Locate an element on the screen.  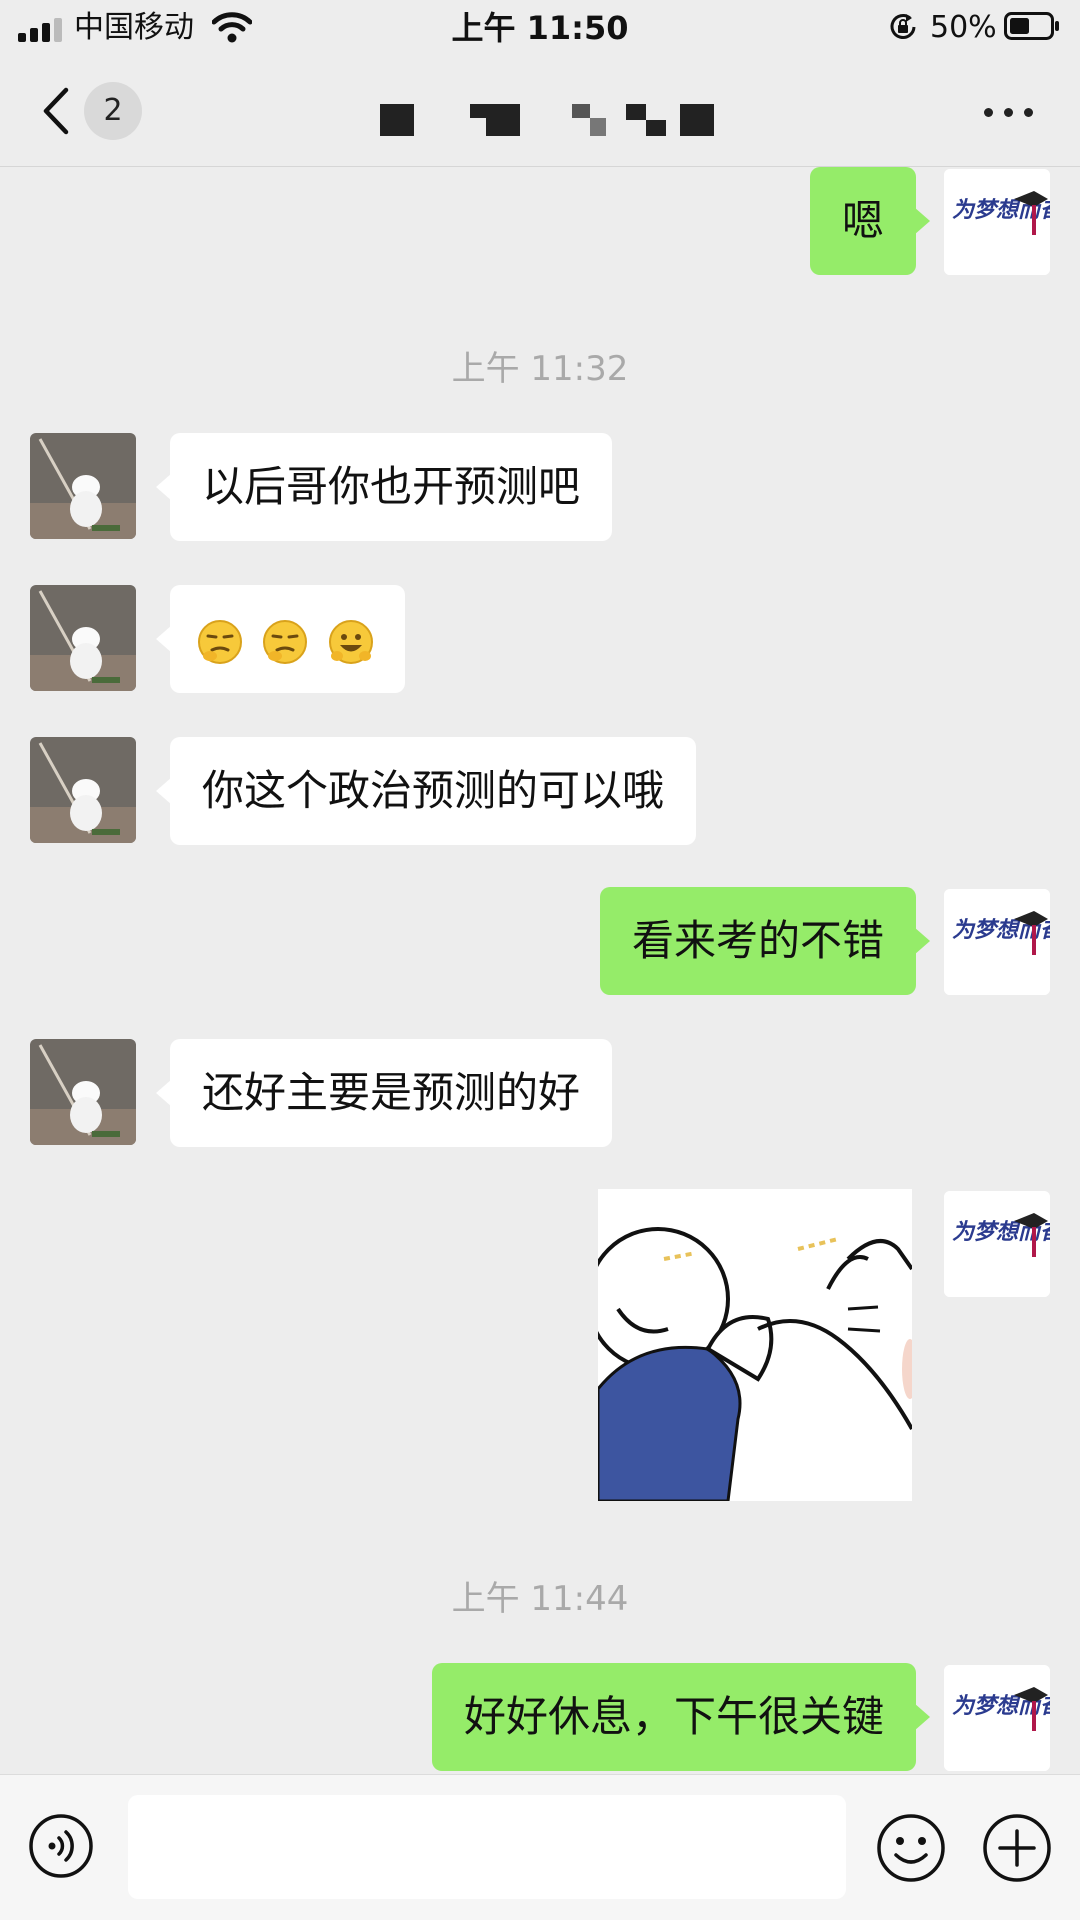
contact-message-bubble: 还好主要是预测的好 is located at coordinates (384, 1093).